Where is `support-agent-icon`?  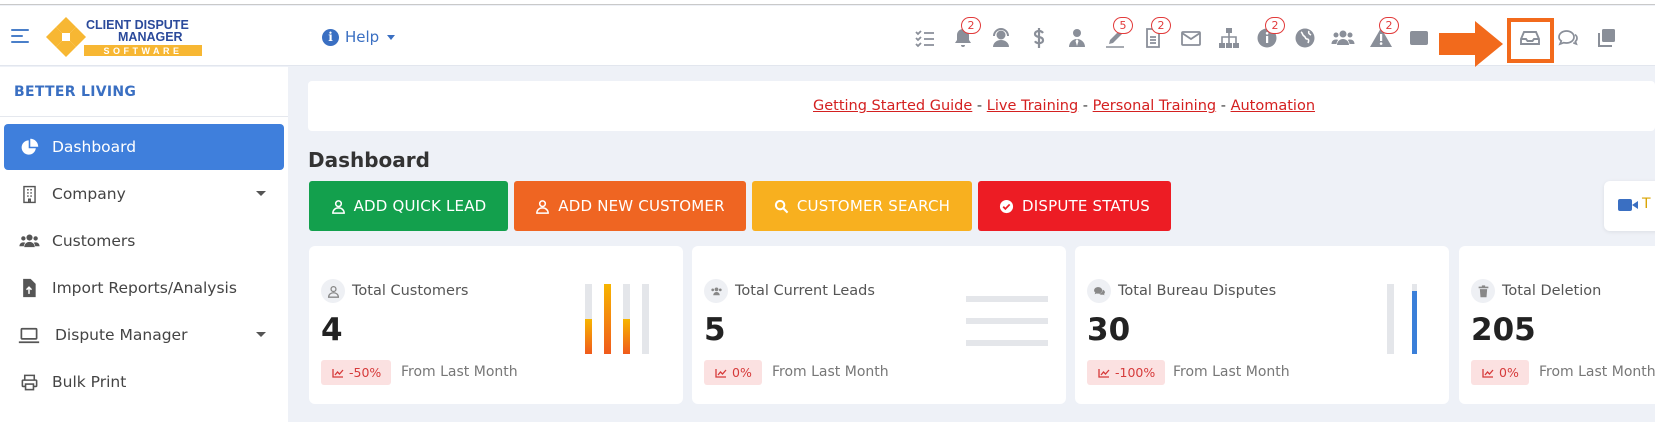
support-agent-icon is located at coordinates (1001, 38).